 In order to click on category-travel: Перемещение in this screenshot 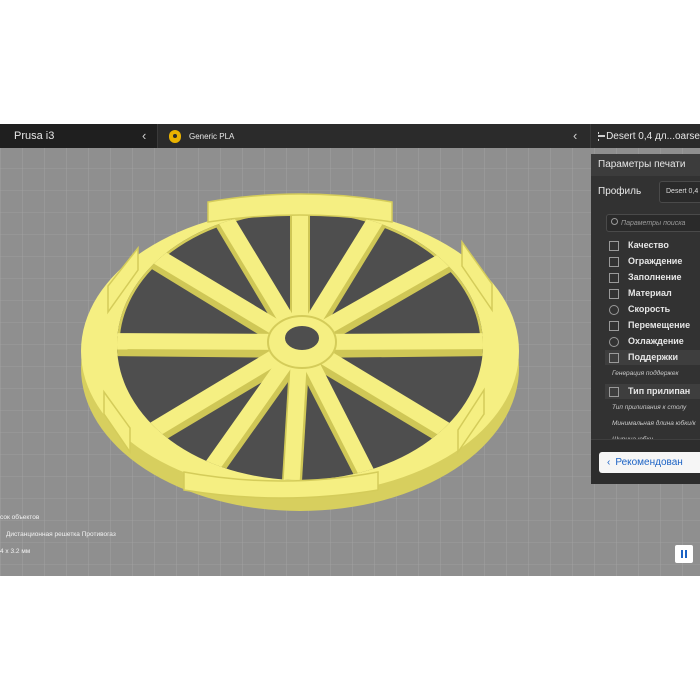, I will do `click(652, 325)`.